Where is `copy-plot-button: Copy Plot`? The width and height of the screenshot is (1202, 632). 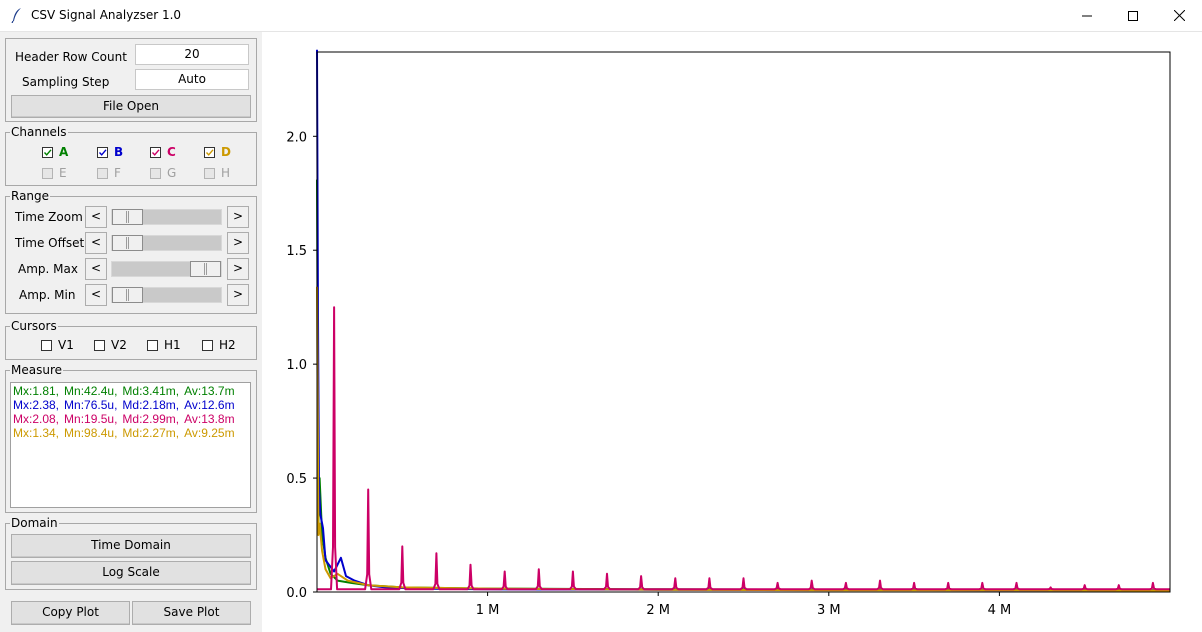 copy-plot-button: Copy Plot is located at coordinates (70, 613).